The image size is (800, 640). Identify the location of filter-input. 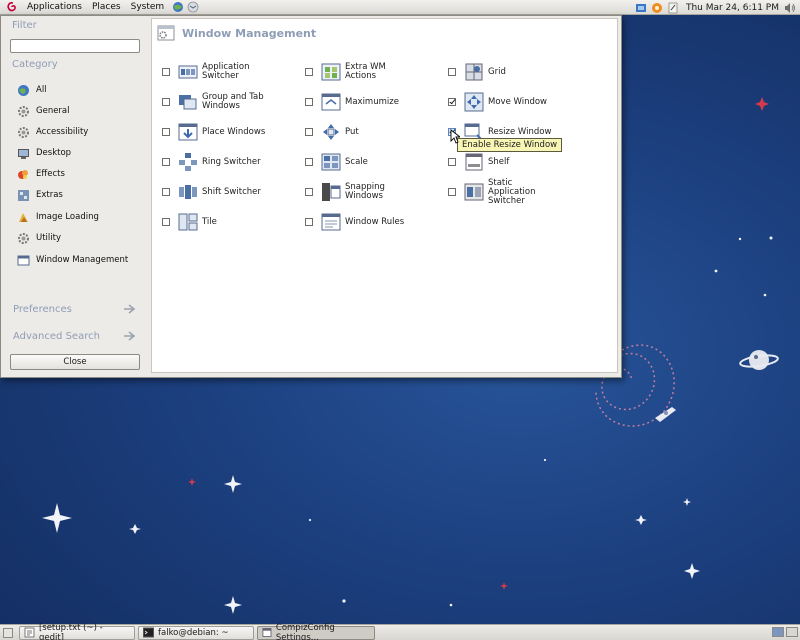
(75, 46).